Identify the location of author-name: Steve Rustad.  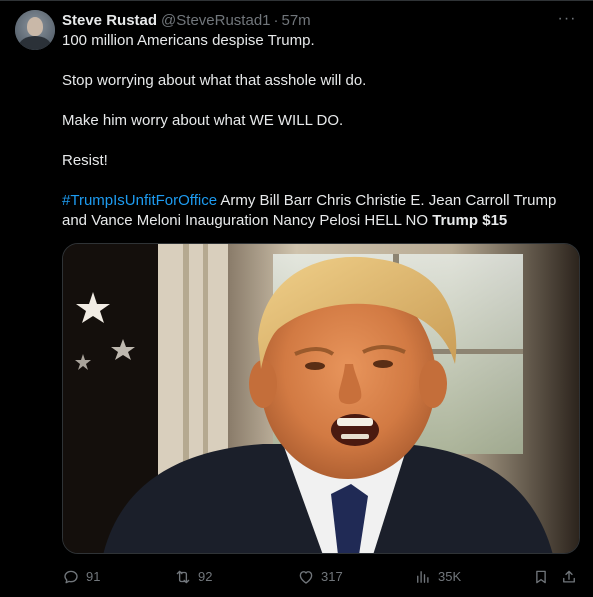
(109, 20).